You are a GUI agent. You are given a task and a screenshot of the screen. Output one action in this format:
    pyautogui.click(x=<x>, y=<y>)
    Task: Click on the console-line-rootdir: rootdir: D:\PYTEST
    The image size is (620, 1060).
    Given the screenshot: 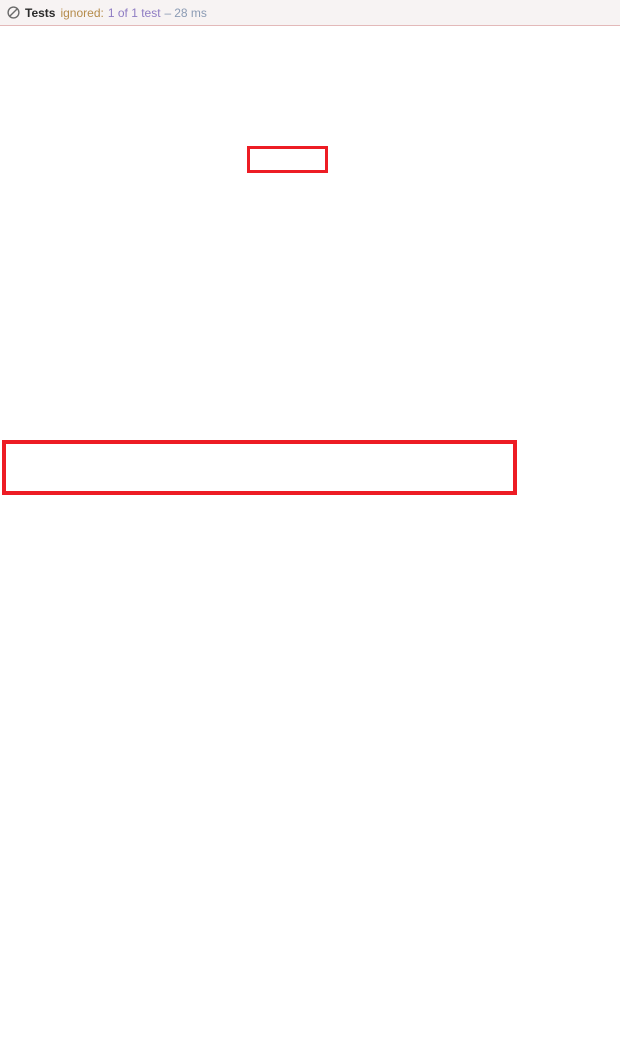 What is the action you would take?
    pyautogui.click(x=310, y=105)
    